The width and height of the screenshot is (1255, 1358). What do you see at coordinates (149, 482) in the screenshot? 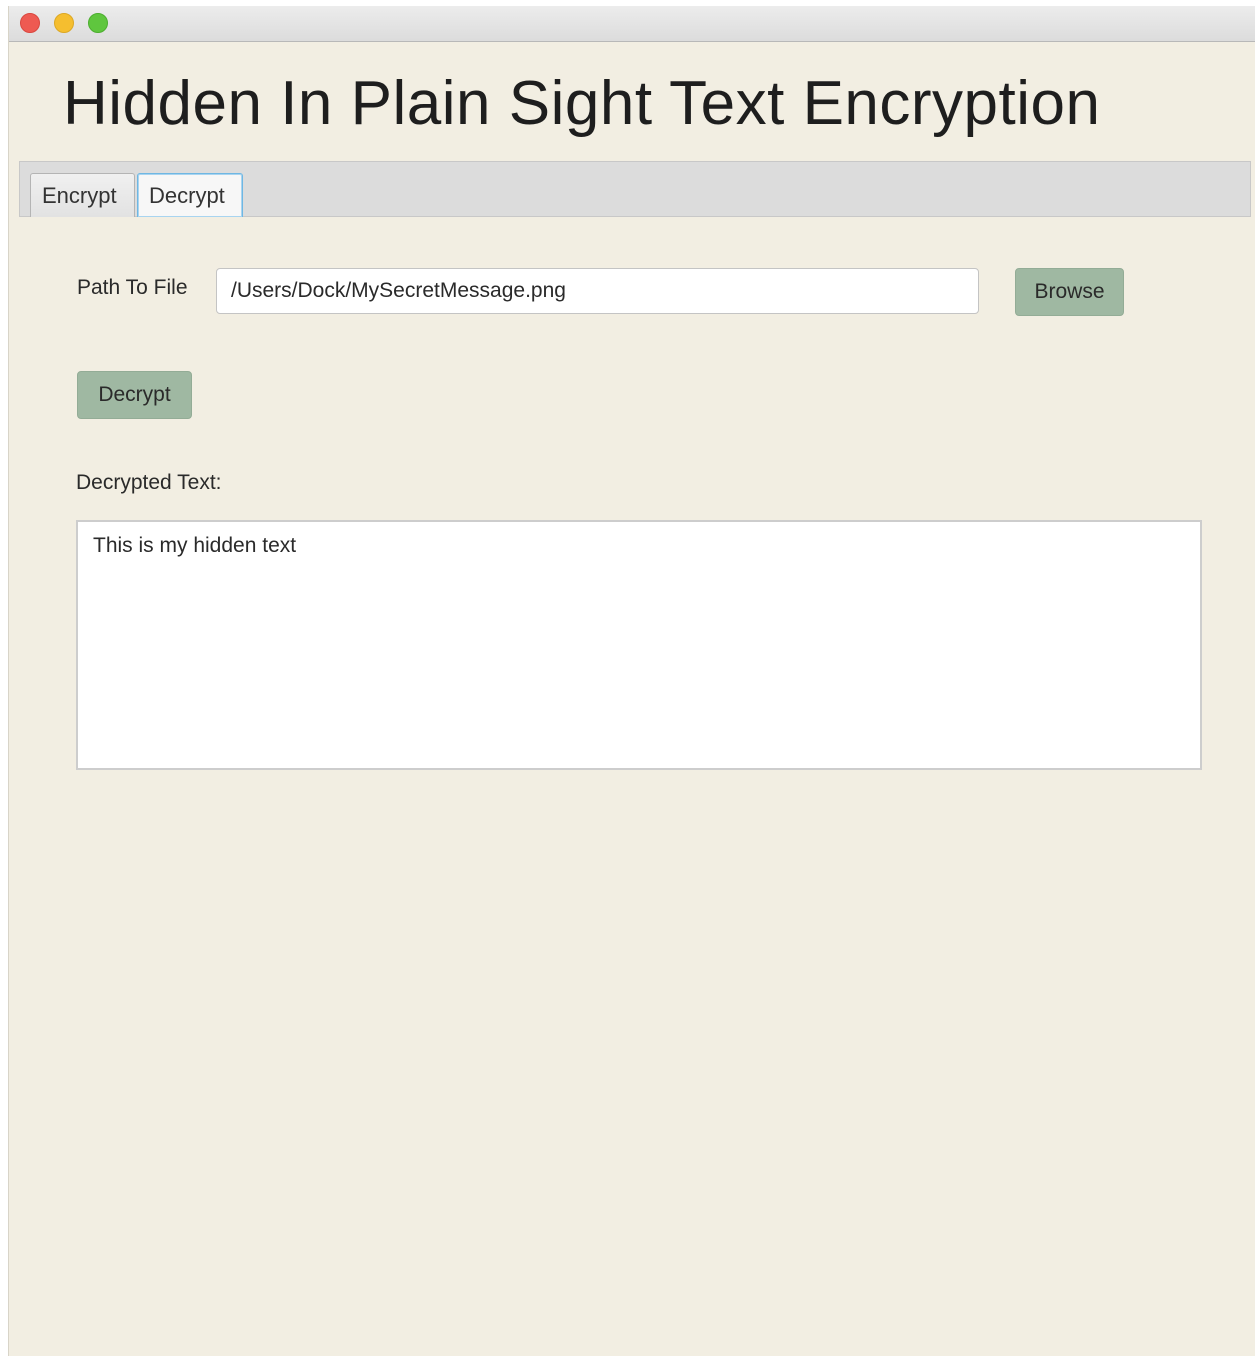
I see `decrypted-text-label: Decrypted Text:` at bounding box center [149, 482].